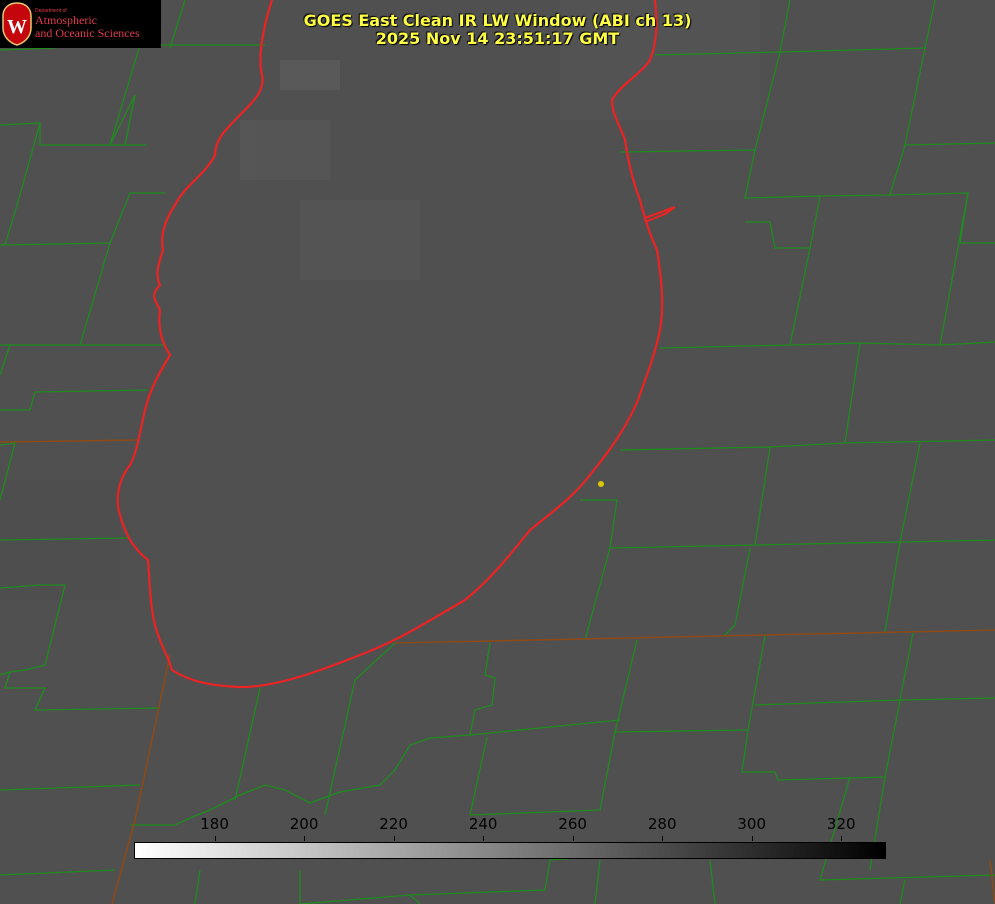 Image resolution: width=995 pixels, height=904 pixels. Describe the element at coordinates (510, 850) in the screenshot. I see `colorbar` at that location.